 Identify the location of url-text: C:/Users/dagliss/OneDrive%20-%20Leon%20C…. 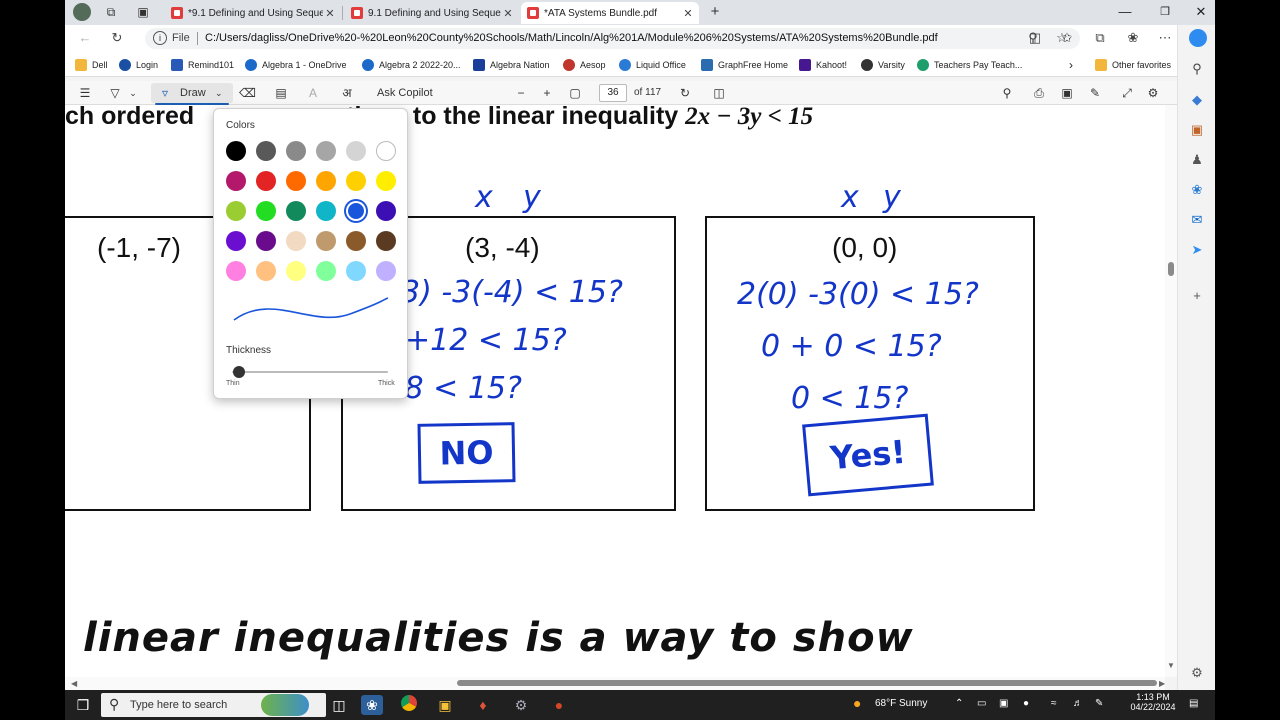
(571, 38).